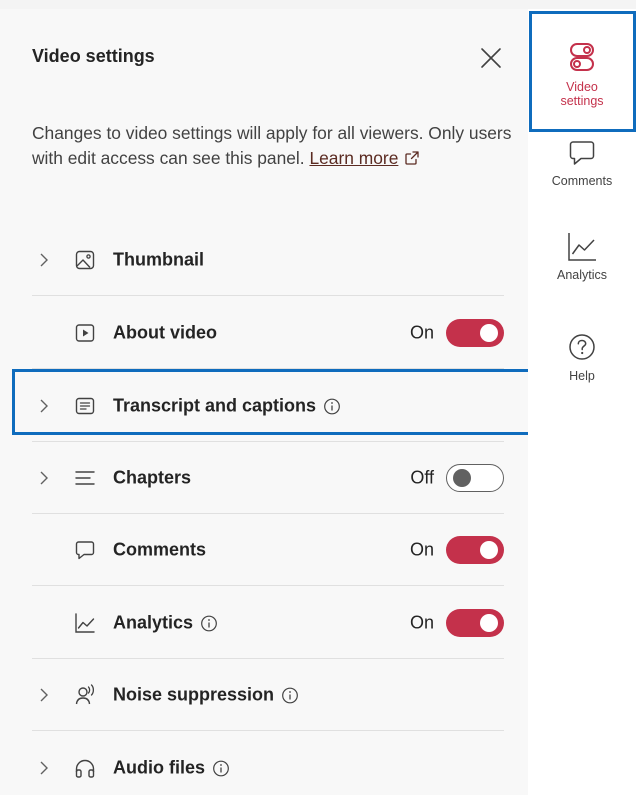 The image size is (636, 795). Describe the element at coordinates (264, 623) in the screenshot. I see `settings-row-analytics: Analytics On` at that location.